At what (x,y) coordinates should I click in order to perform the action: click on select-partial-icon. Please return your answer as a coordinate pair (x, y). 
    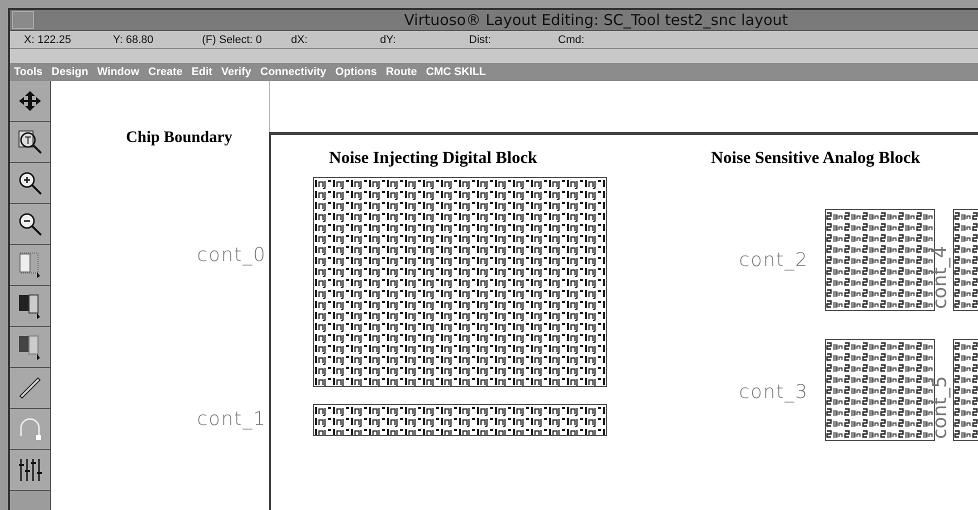
    Looking at the image, I should click on (30, 347).